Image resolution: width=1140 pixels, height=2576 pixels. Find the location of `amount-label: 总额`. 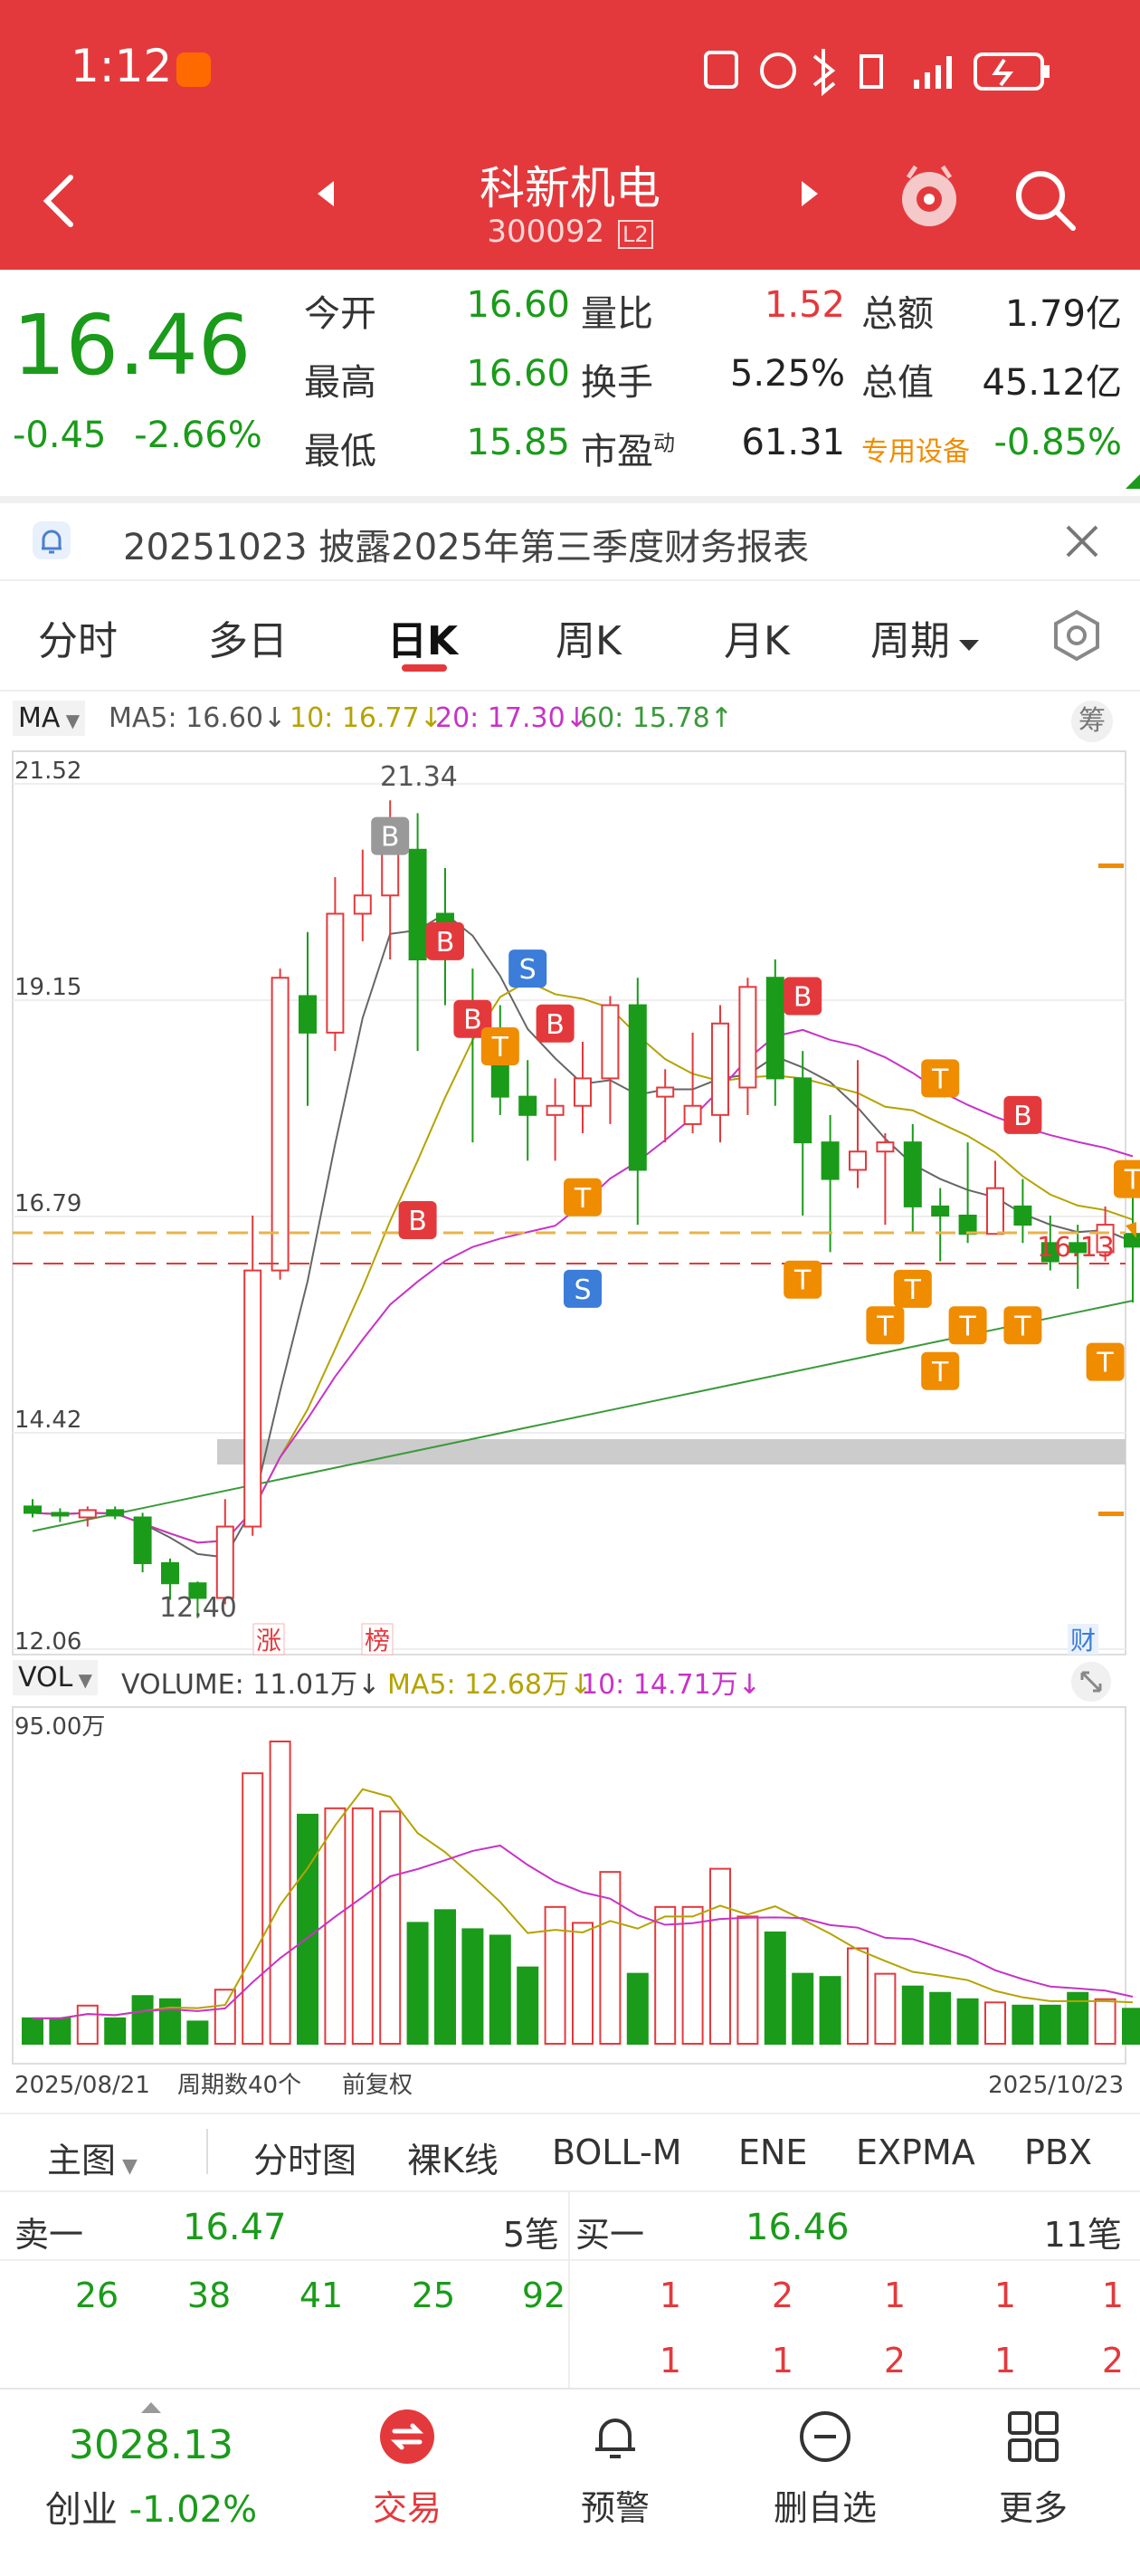

amount-label: 总额 is located at coordinates (897, 314).